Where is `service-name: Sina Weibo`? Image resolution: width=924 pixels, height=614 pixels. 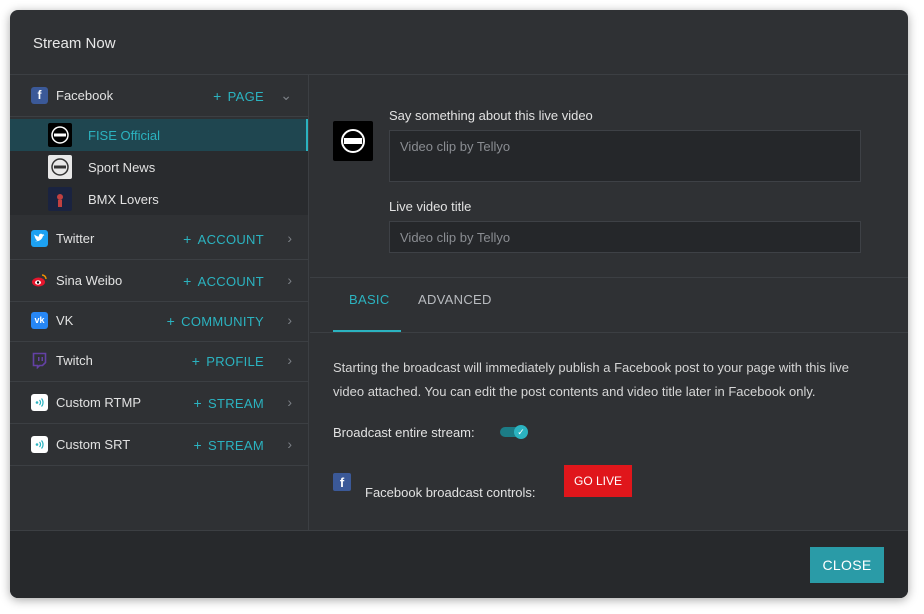 service-name: Sina Weibo is located at coordinates (89, 280).